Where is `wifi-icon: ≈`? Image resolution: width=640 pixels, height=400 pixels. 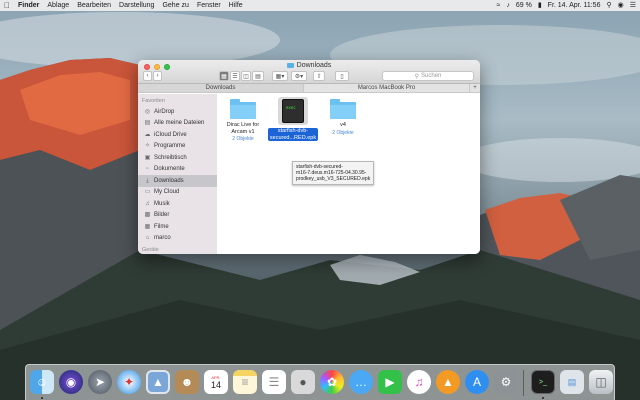 wifi-icon: ≈ is located at coordinates (499, 5).